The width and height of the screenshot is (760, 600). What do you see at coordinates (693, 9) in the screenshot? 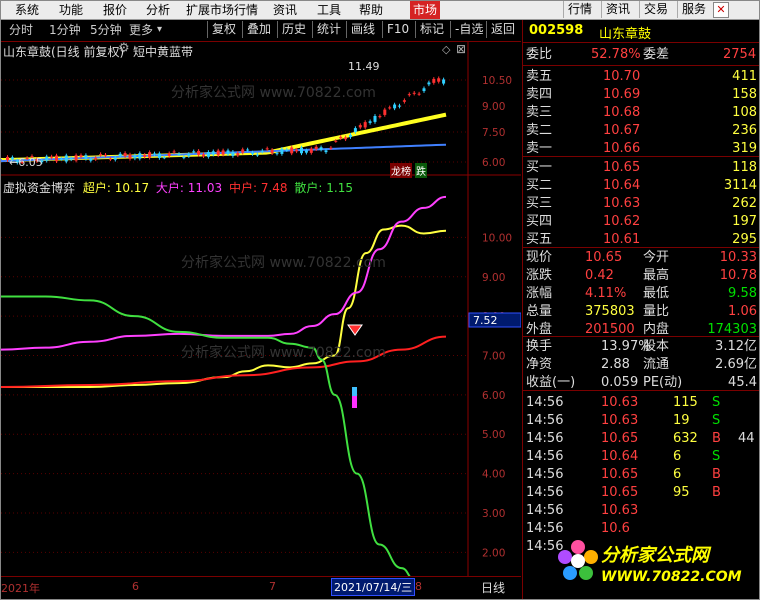
I see `service-button: 服务` at bounding box center [693, 9].